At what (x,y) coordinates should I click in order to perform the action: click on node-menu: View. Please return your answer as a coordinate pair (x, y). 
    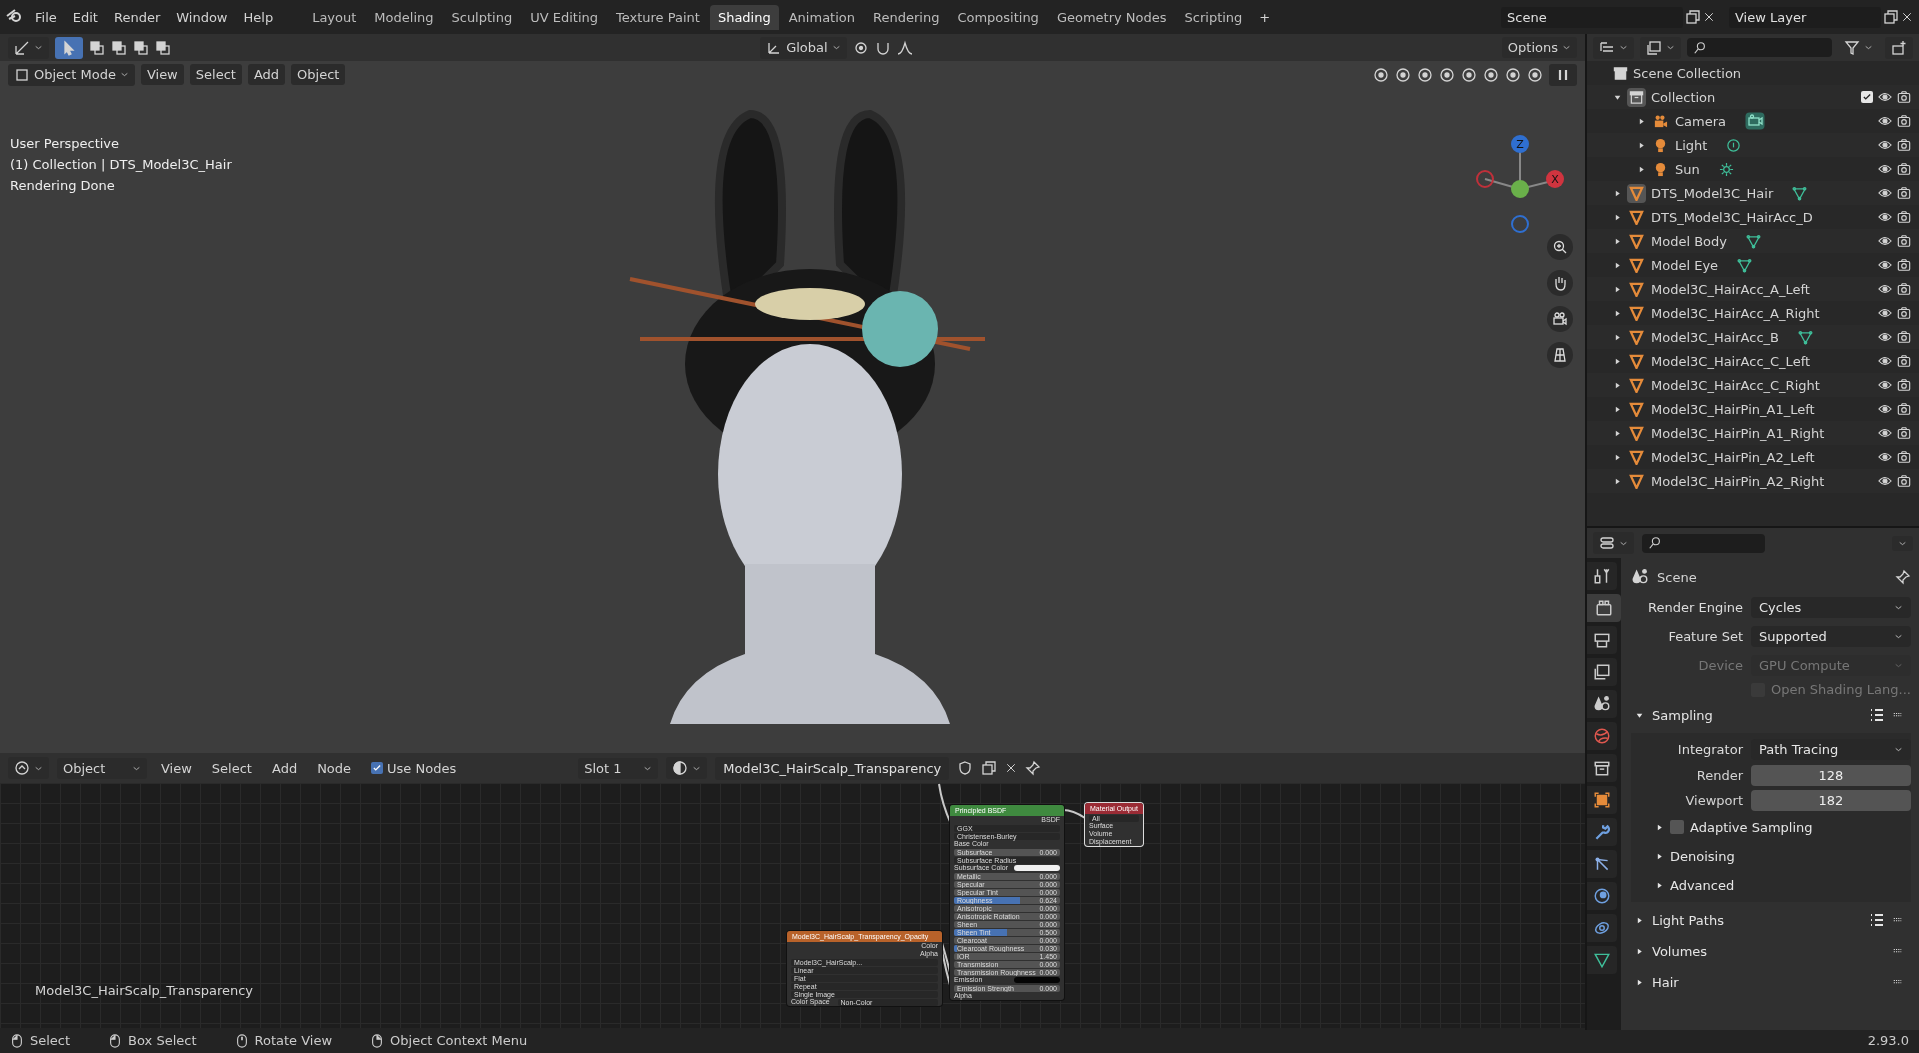
    Looking at the image, I should click on (176, 768).